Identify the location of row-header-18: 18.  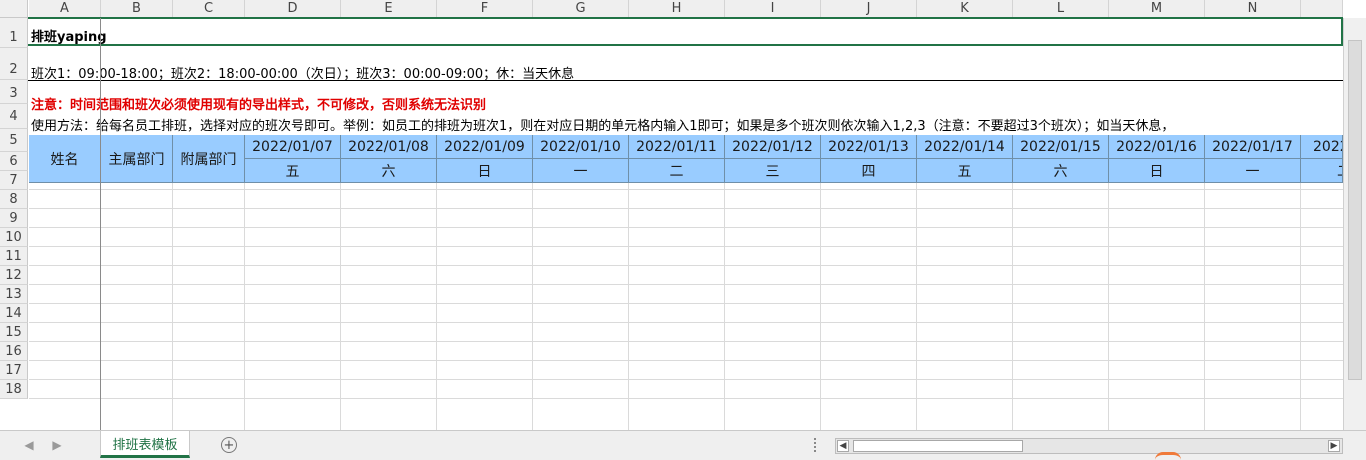
(14, 389).